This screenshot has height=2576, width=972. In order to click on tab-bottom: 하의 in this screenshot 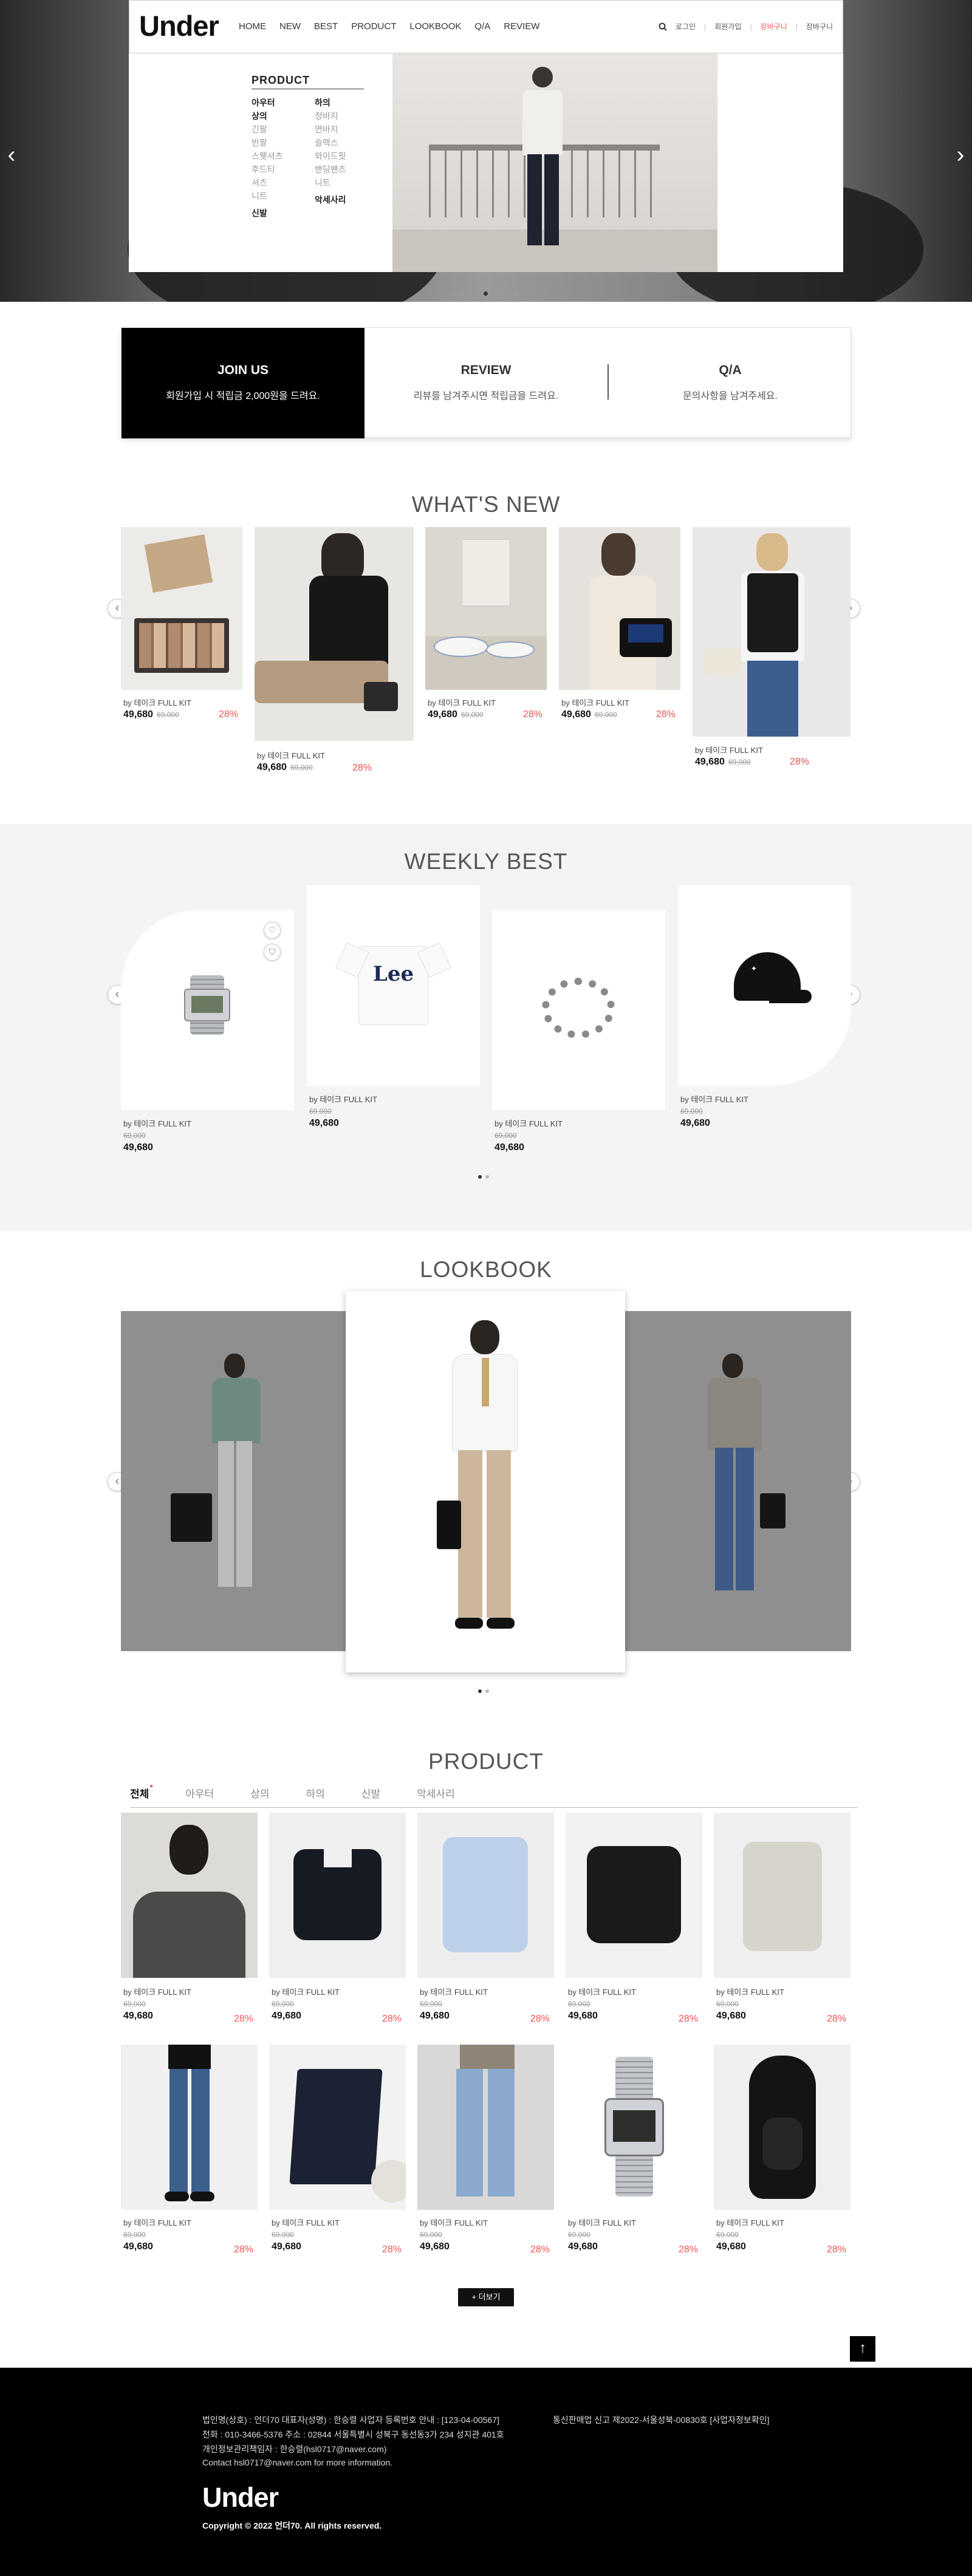, I will do `click(315, 1793)`.